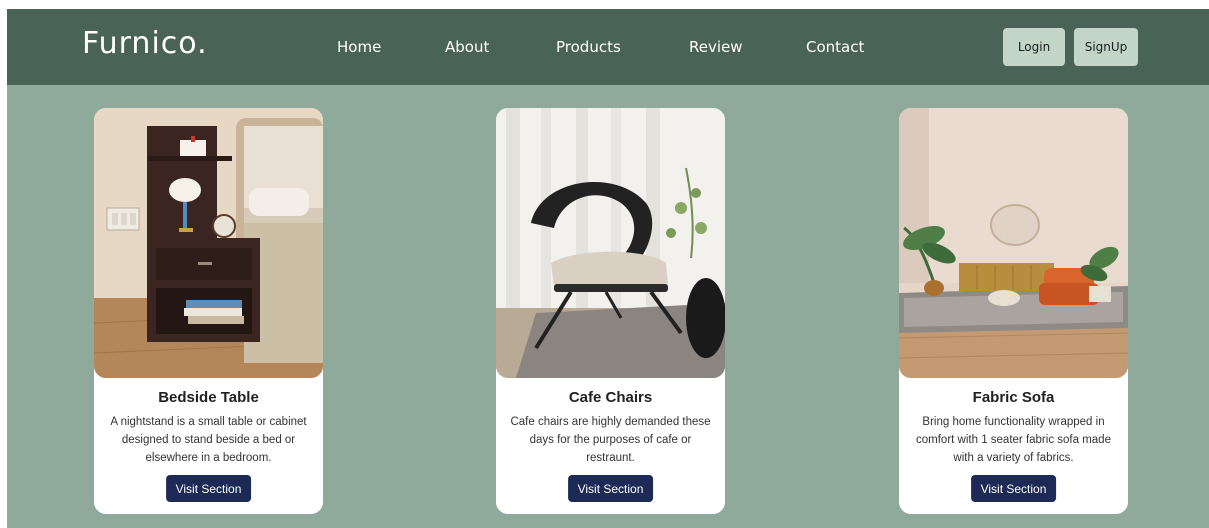 Image resolution: width=1209 pixels, height=528 pixels. I want to click on bedside-table-image, so click(208, 243).